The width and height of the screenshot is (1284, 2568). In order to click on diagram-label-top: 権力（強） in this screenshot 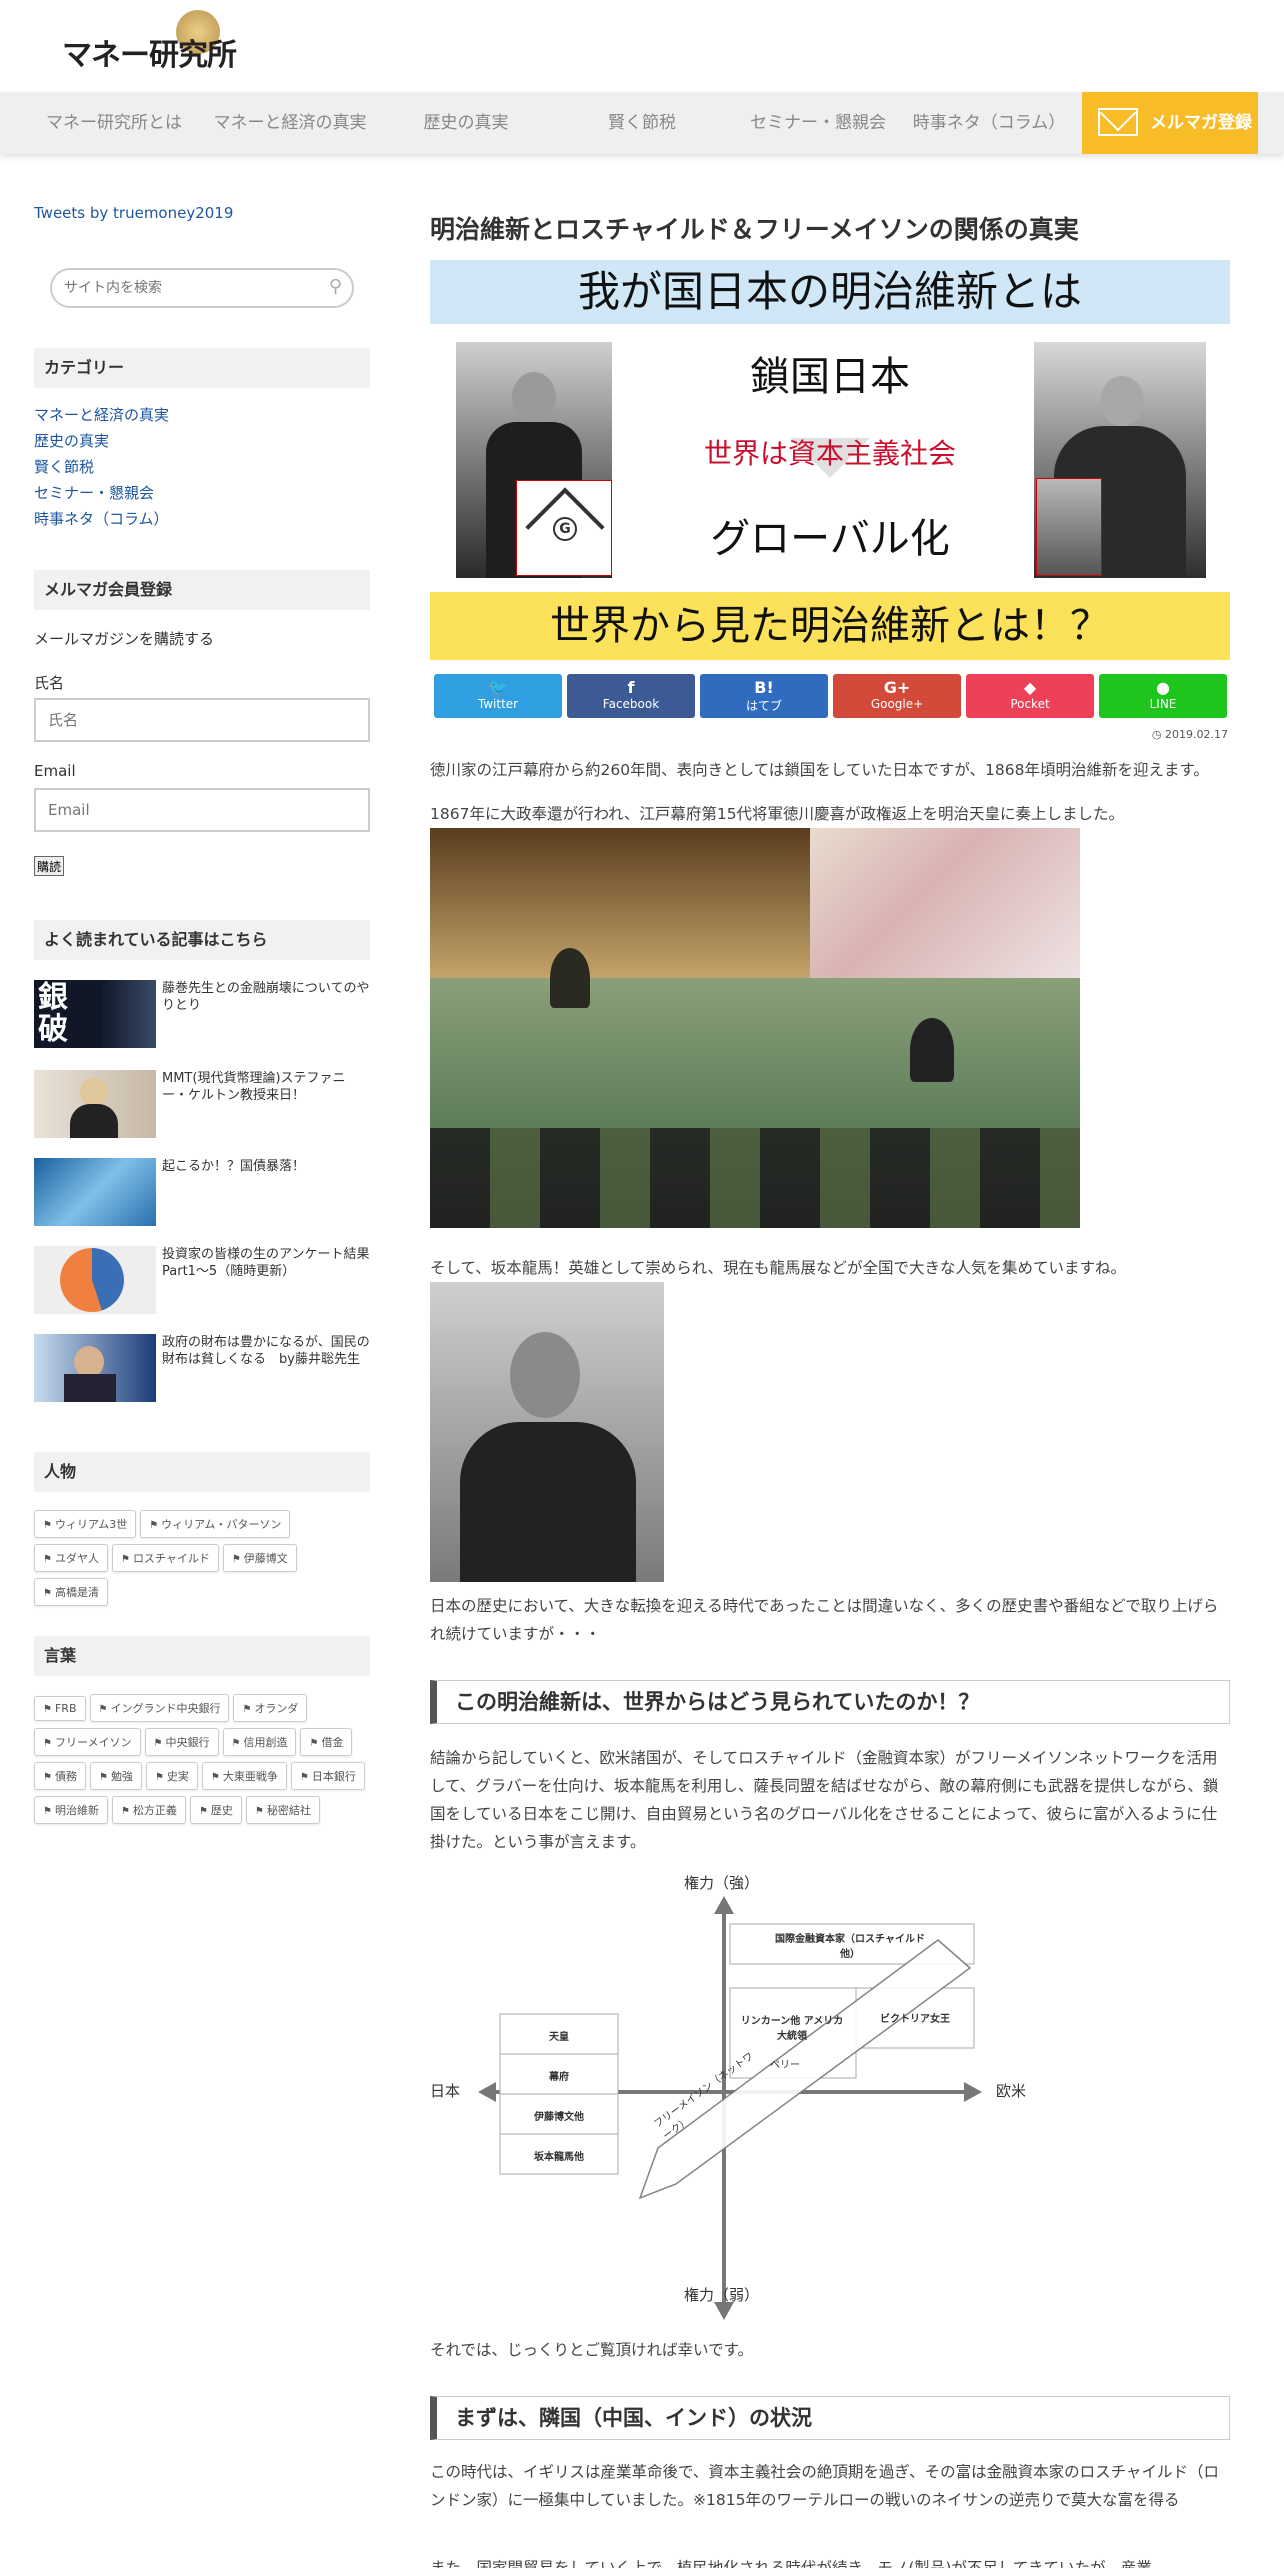, I will do `click(722, 1883)`.